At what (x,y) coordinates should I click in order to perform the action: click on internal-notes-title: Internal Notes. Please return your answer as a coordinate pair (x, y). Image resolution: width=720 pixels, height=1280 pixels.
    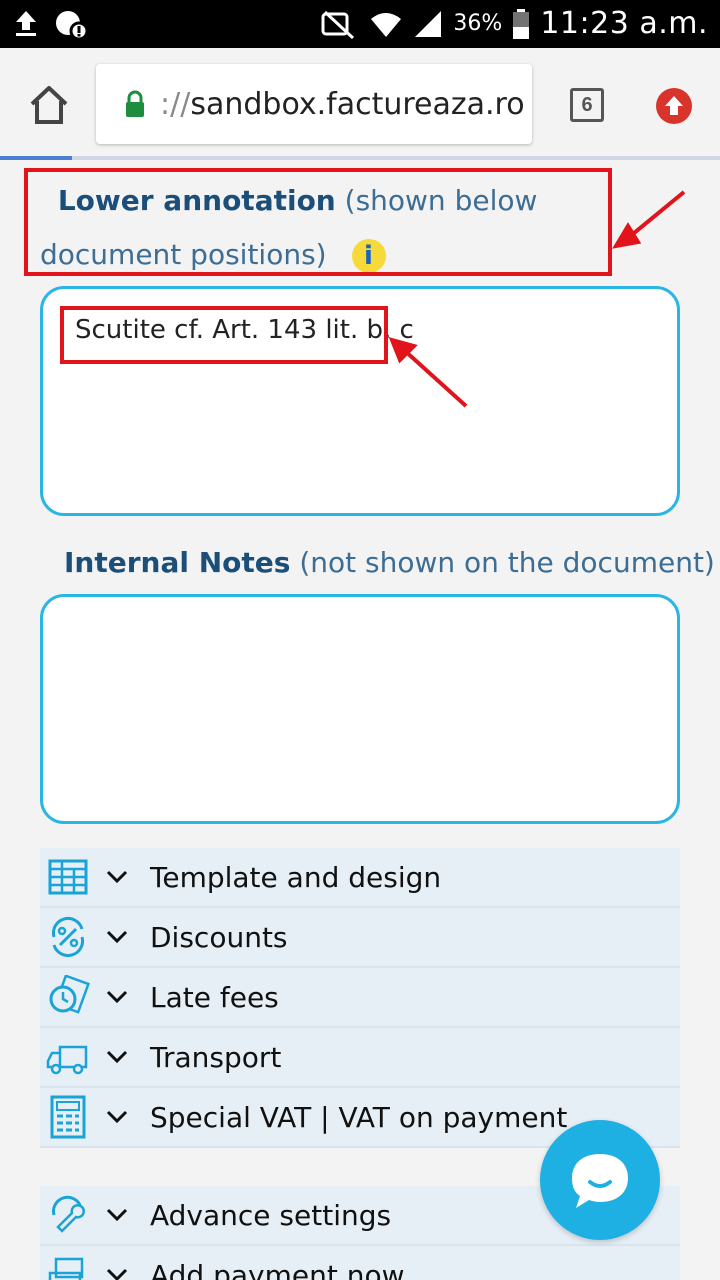
    Looking at the image, I should click on (177, 562).